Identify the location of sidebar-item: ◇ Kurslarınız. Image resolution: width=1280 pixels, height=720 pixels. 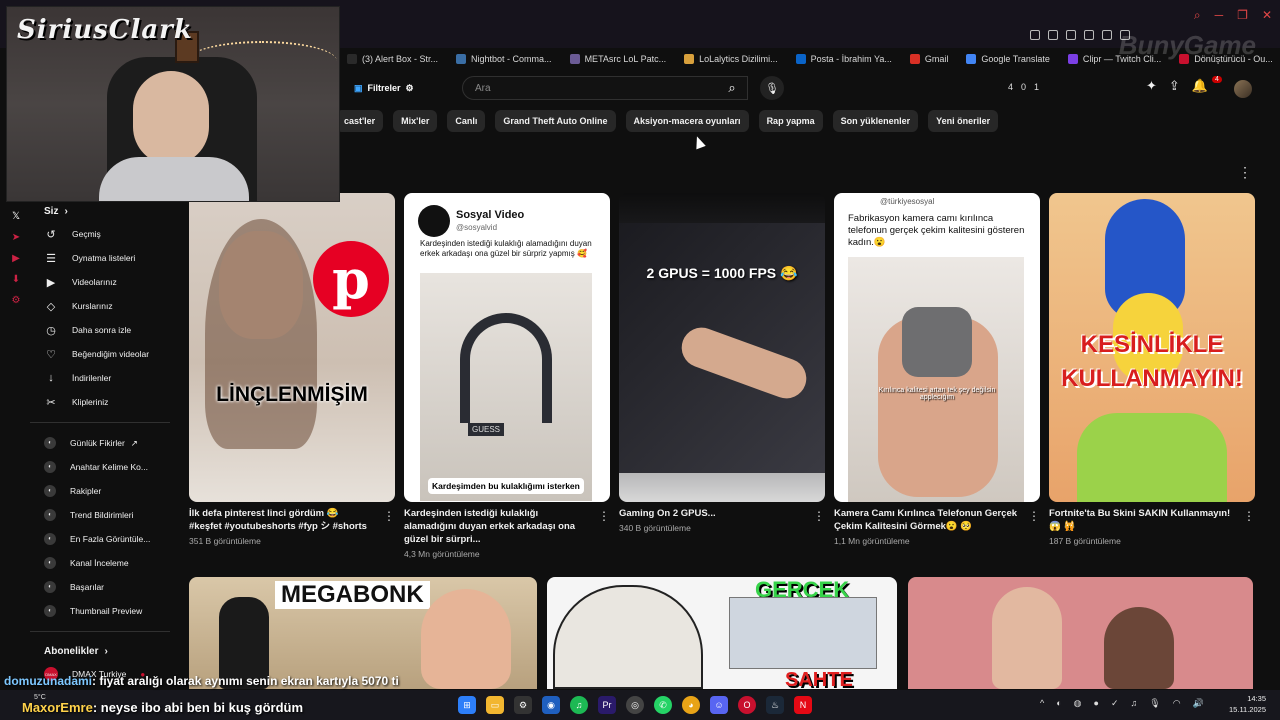
(100, 306).